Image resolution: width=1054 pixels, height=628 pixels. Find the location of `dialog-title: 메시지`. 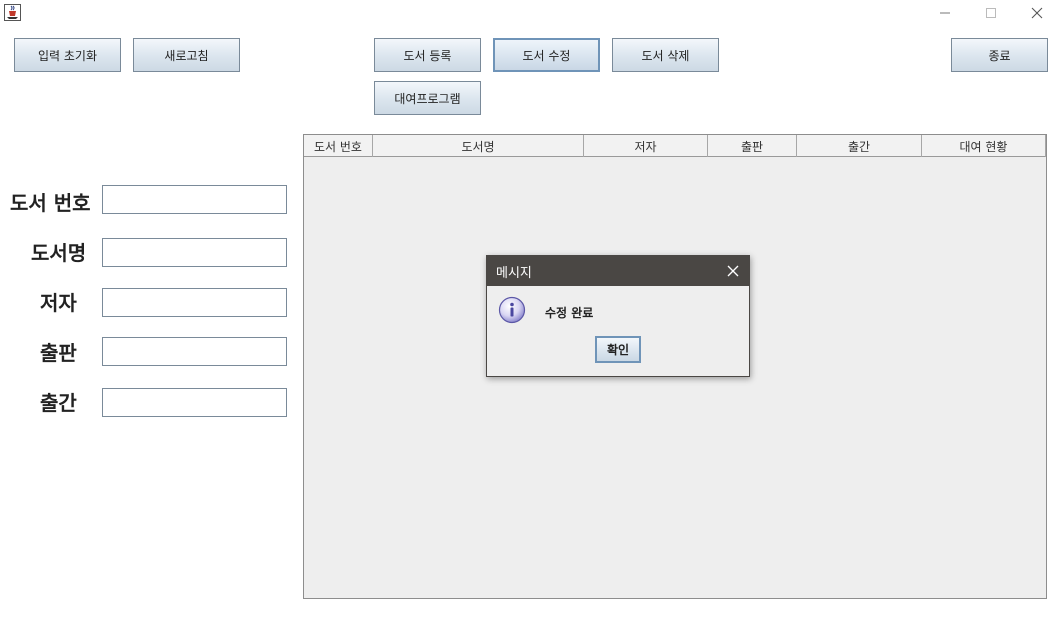

dialog-title: 메시지 is located at coordinates (514, 273).